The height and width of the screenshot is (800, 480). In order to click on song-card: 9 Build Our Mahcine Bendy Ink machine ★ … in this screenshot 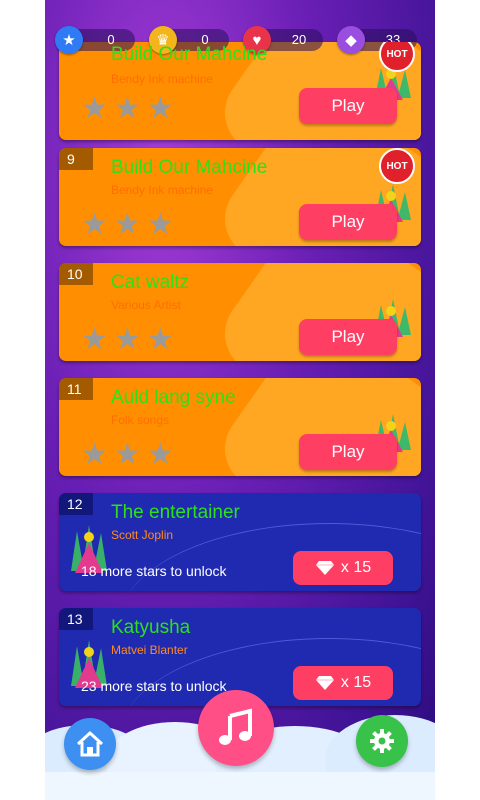, I will do `click(240, 197)`.